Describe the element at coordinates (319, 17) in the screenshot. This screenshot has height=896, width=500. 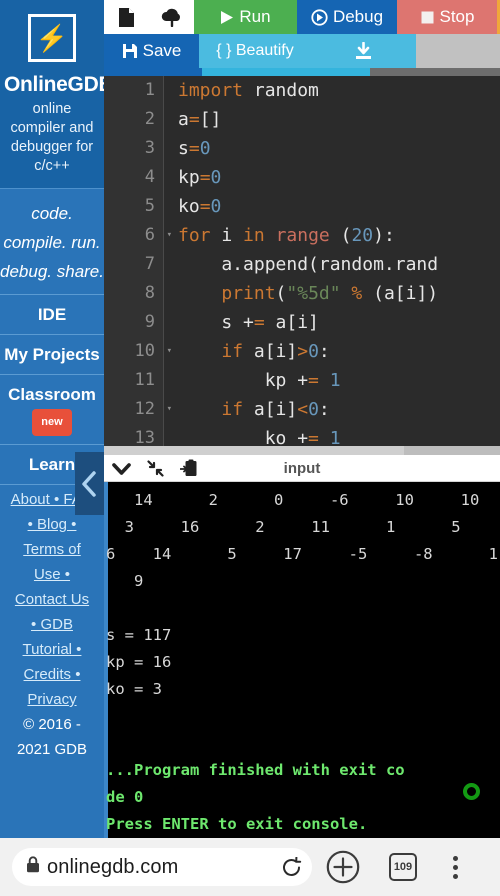
I see `debug-circle-icon` at that location.